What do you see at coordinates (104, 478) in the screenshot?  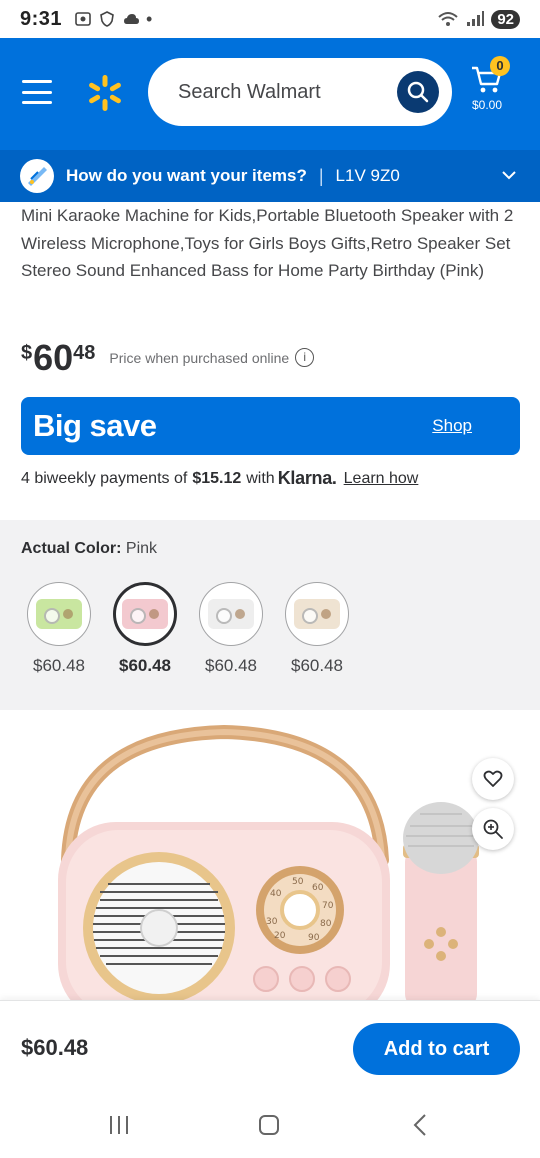 I see `klarna-prefix: 4 biweekly payments of` at bounding box center [104, 478].